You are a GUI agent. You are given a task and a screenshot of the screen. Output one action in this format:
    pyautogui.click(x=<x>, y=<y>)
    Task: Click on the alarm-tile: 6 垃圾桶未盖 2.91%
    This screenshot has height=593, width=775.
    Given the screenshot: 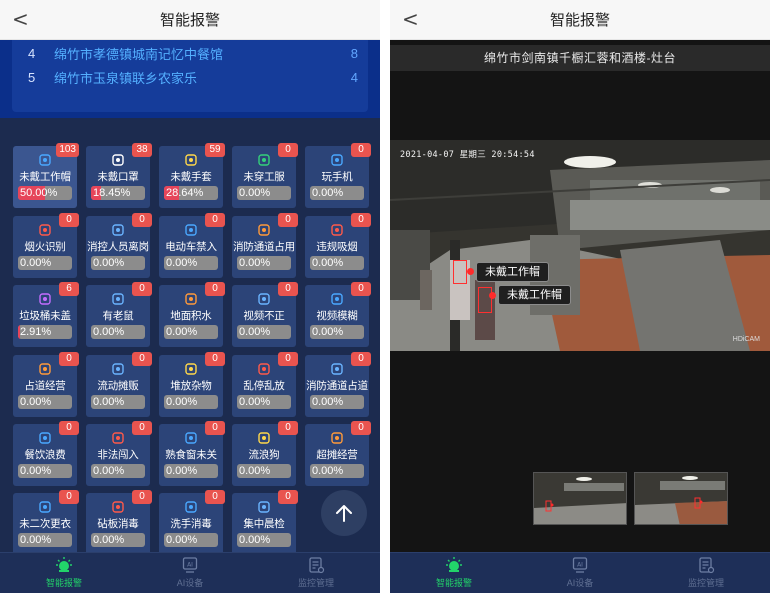 What is the action you would take?
    pyautogui.click(x=46, y=314)
    